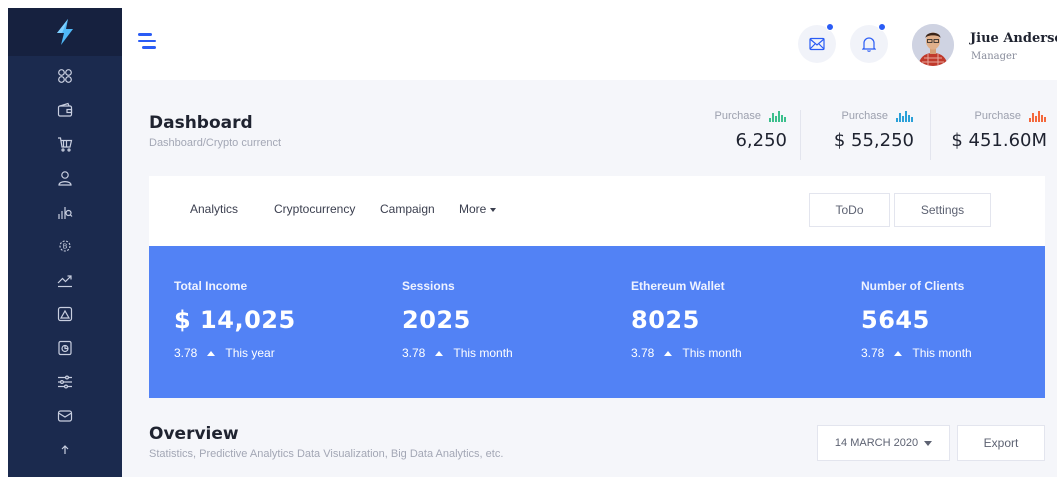  I want to click on kpi-period: This year, so click(250, 353).